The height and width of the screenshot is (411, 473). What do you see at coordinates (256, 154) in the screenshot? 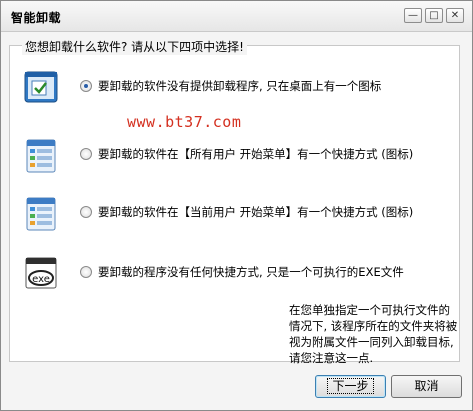
I see `option-2-label: 要卸载的软件在【所有用户 开始菜单】有一个快捷方式 (图标)` at bounding box center [256, 154].